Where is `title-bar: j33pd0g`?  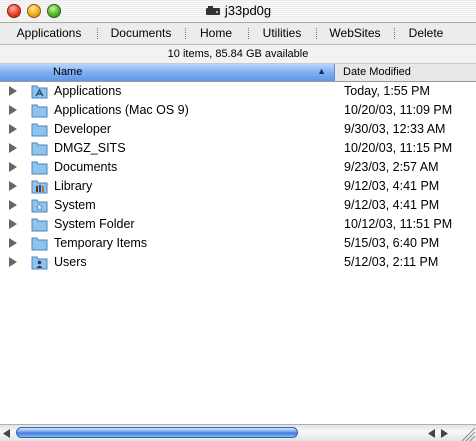 title-bar: j33pd0g is located at coordinates (238, 11).